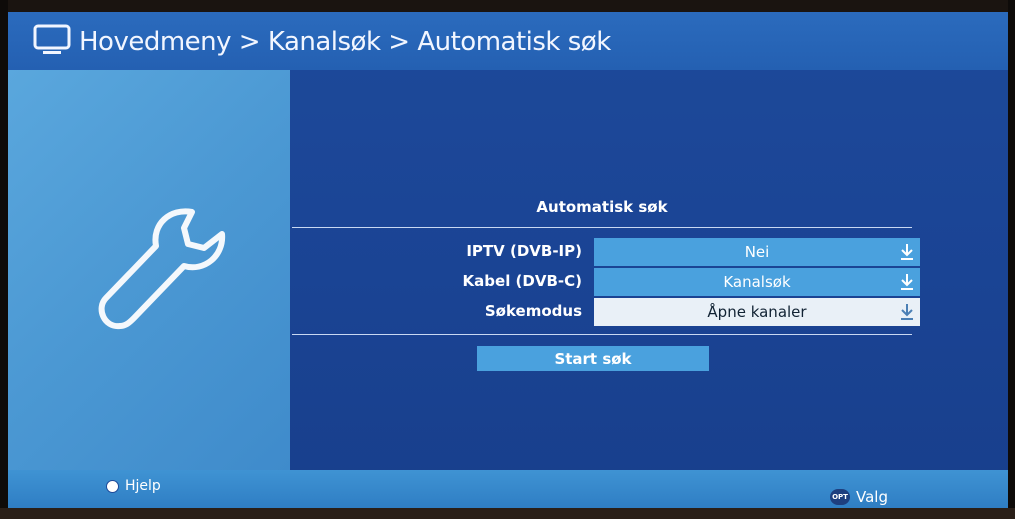  I want to click on iptv-select: Nei, so click(757, 252).